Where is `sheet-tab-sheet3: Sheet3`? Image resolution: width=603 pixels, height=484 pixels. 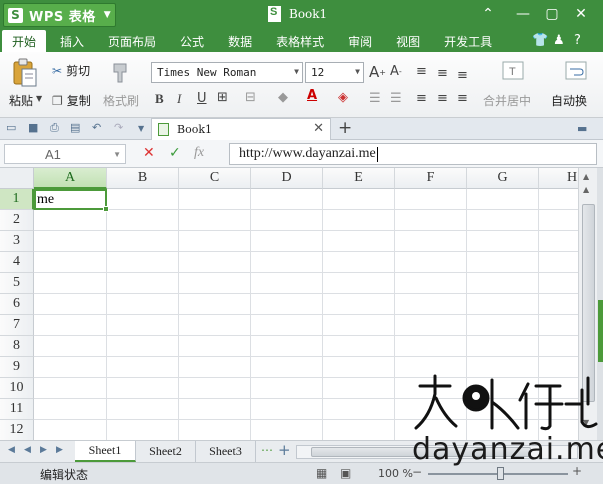 sheet-tab-sheet3: Sheet3 is located at coordinates (226, 451).